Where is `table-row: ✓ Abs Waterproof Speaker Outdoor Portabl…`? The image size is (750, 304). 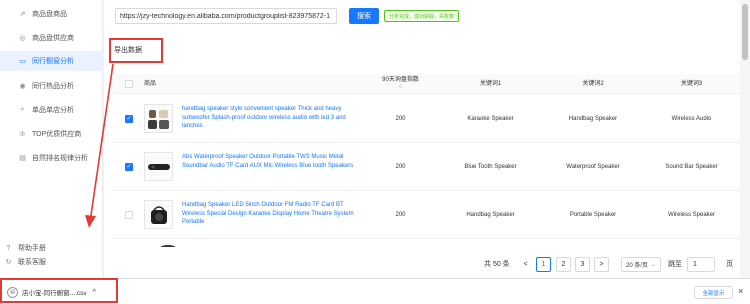 table-row: ✓ Abs Waterproof Speaker Outdoor Portabl… is located at coordinates (426, 167).